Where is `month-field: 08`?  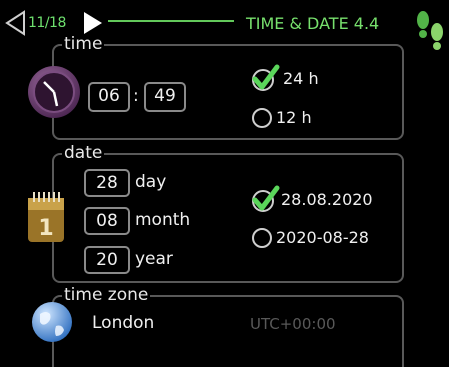
month-field: 08 is located at coordinates (107, 221).